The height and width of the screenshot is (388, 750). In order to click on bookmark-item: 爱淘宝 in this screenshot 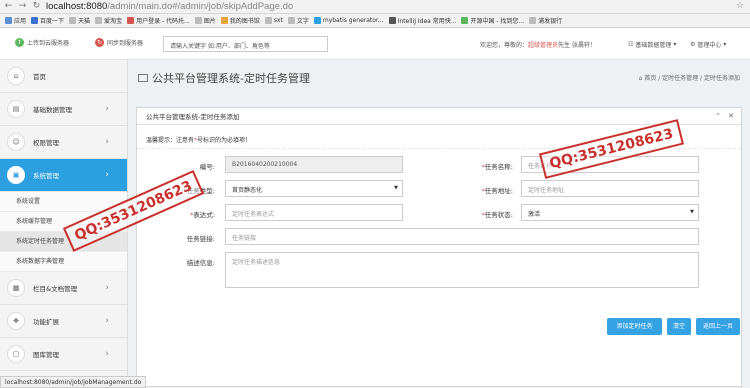, I will do `click(108, 20)`.